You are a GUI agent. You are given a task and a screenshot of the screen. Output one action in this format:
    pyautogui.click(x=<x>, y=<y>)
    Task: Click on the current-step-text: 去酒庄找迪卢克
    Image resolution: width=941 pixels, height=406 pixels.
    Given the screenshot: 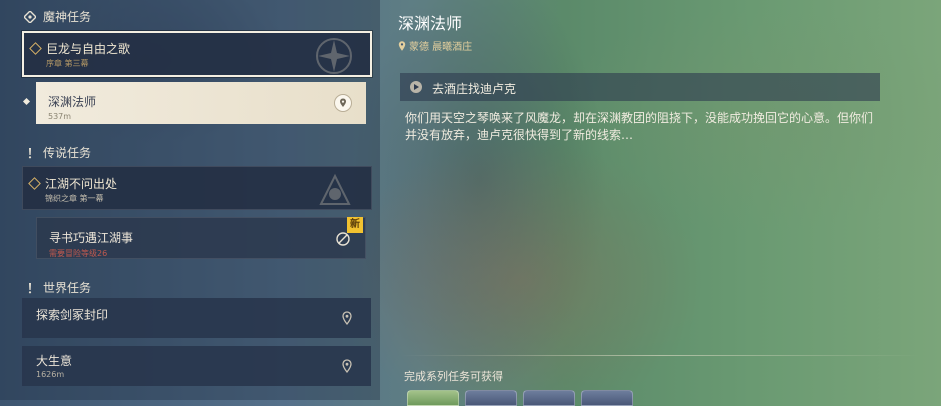 What is the action you would take?
    pyautogui.click(x=474, y=89)
    